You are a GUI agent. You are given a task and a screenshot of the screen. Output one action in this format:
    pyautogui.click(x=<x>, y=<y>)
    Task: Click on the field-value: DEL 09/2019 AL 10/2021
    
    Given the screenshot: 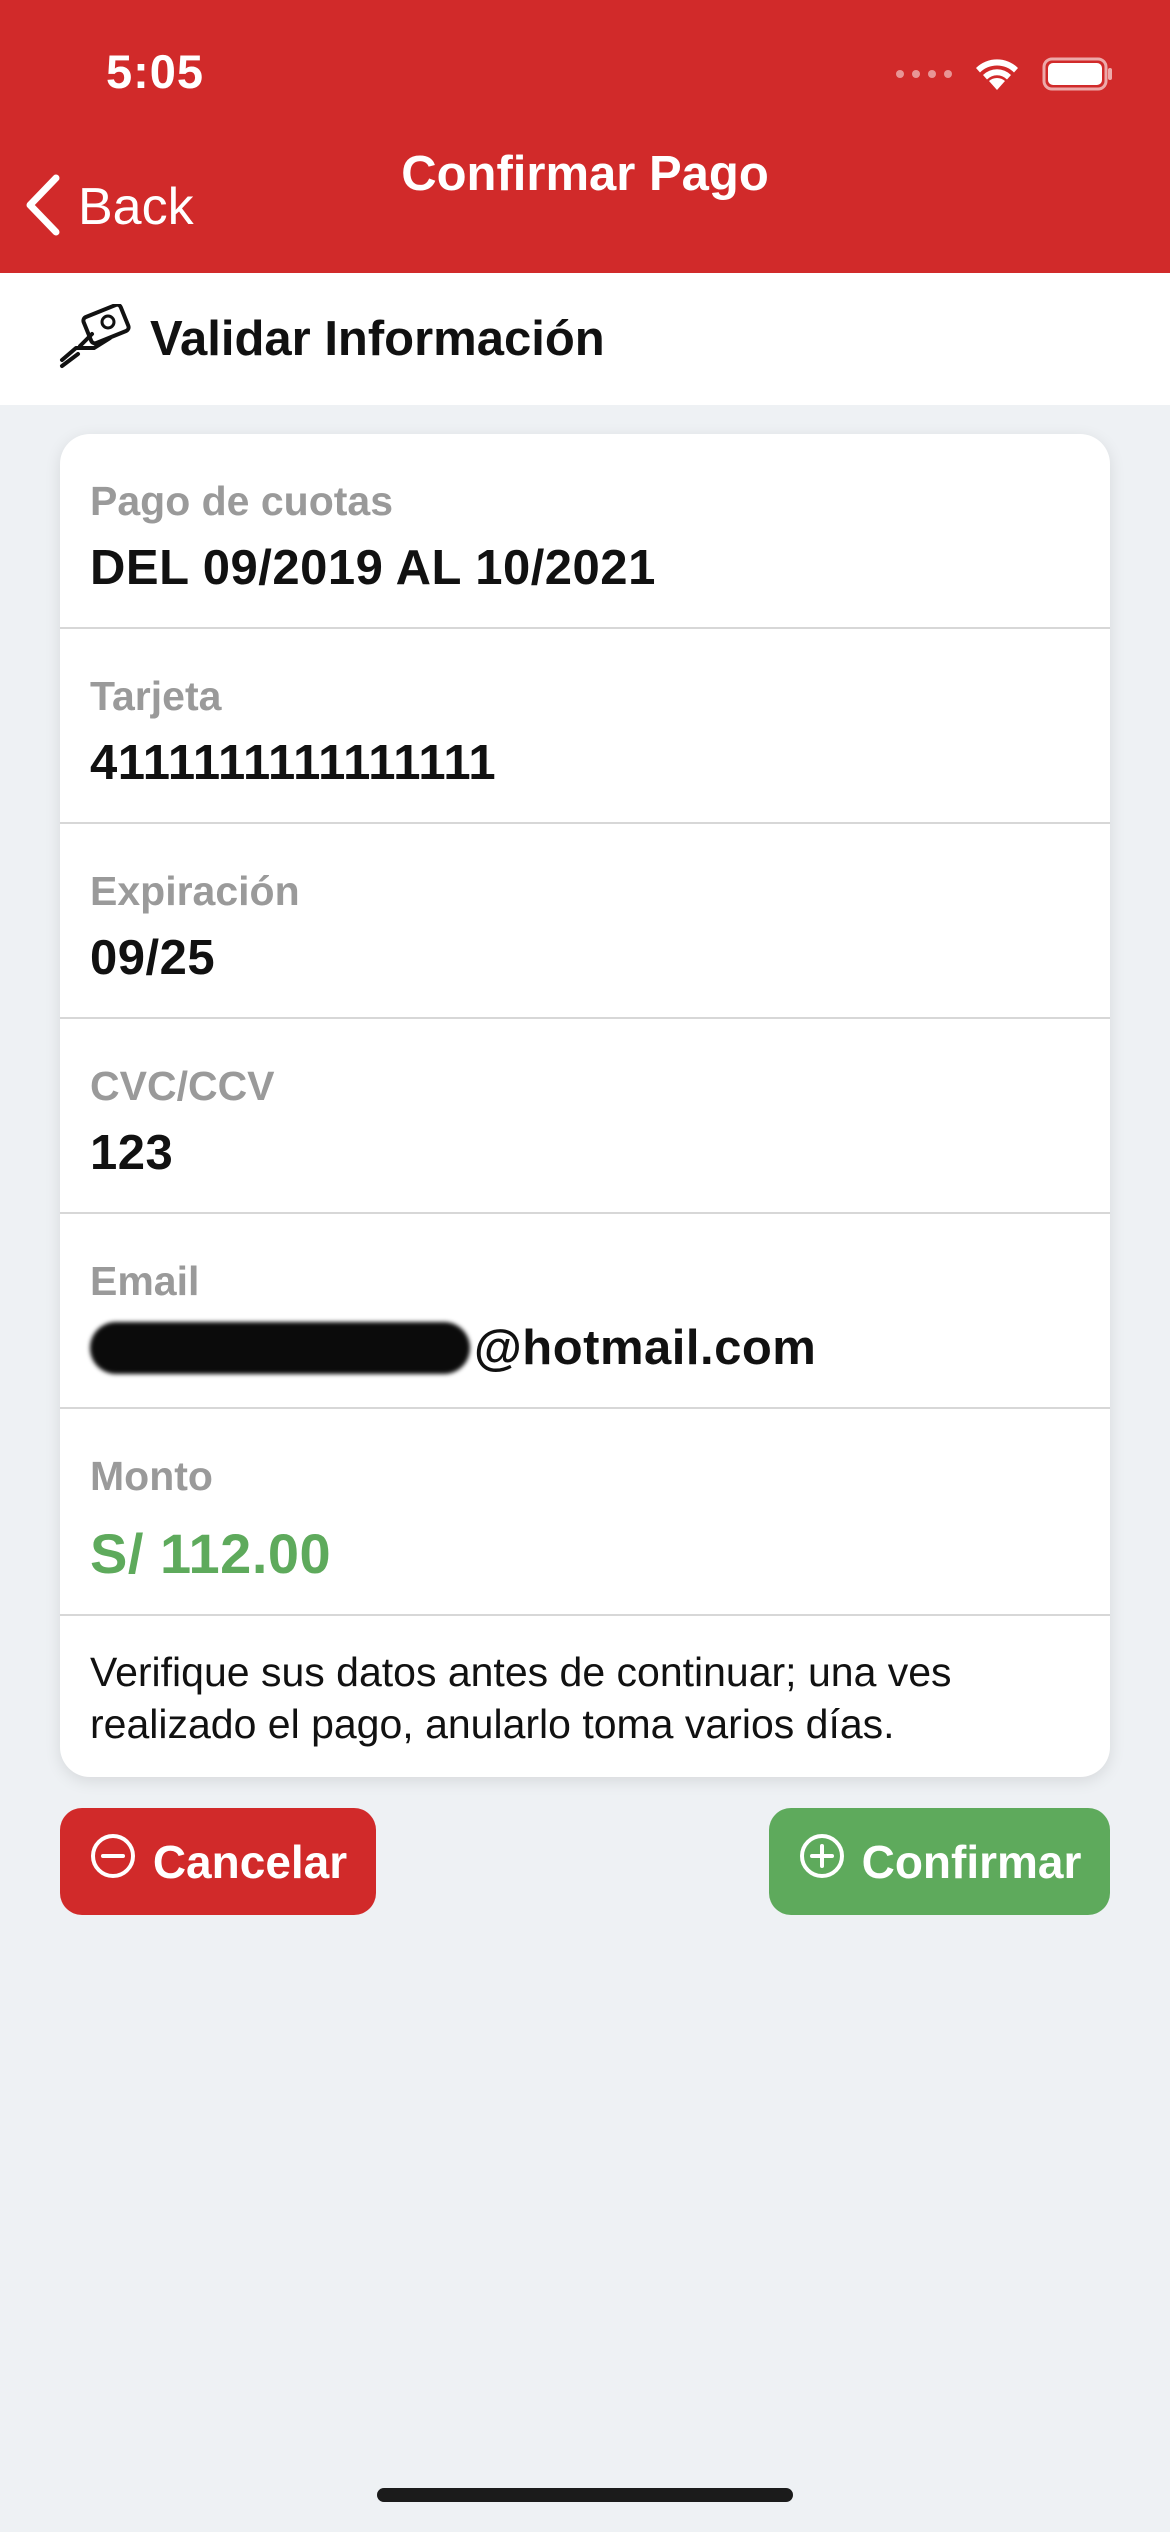 What is the action you would take?
    pyautogui.click(x=373, y=568)
    